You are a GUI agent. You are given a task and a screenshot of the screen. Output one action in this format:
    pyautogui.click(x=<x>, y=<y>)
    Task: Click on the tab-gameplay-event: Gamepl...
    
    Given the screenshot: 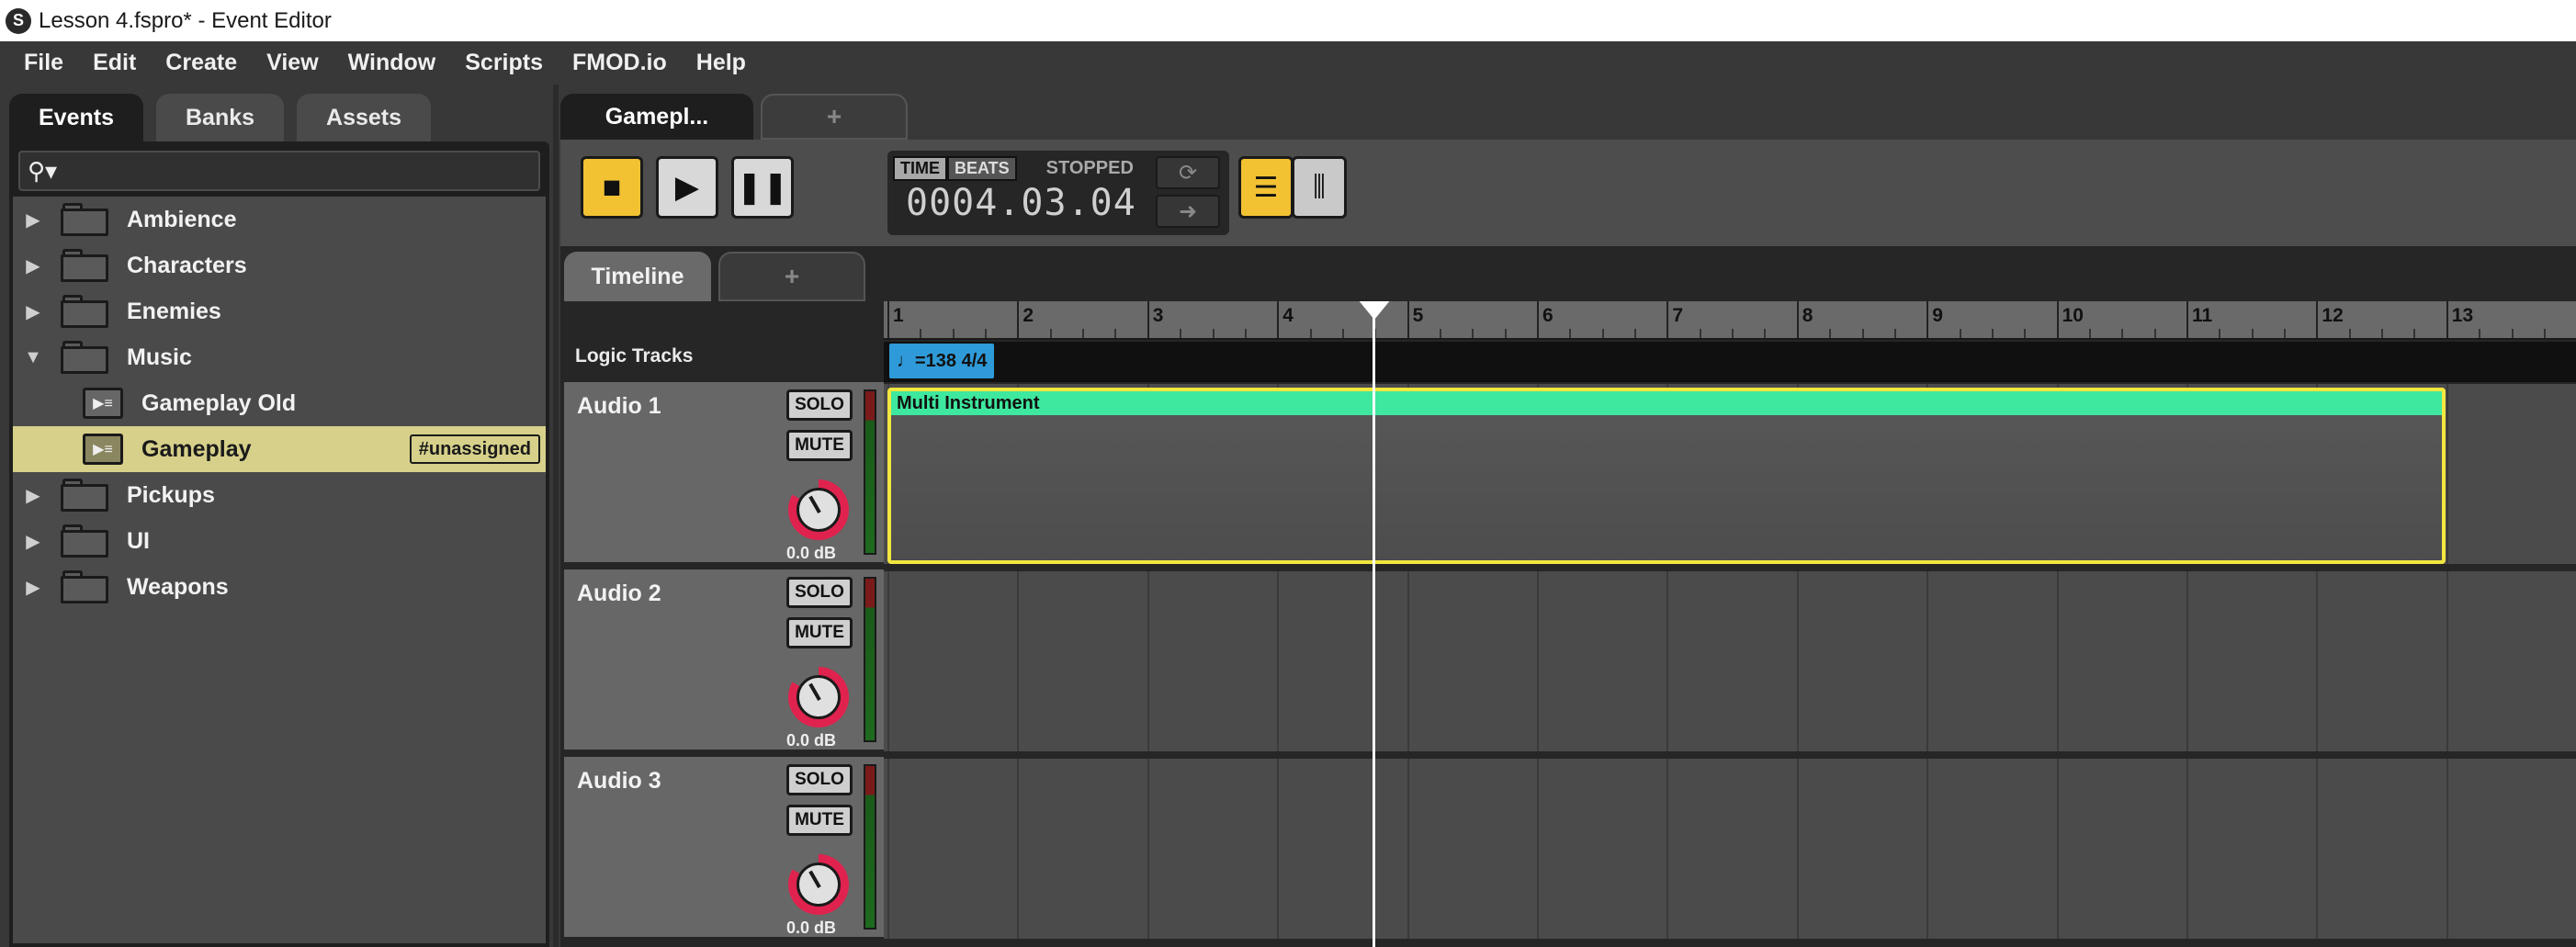 What is the action you would take?
    pyautogui.click(x=656, y=117)
    